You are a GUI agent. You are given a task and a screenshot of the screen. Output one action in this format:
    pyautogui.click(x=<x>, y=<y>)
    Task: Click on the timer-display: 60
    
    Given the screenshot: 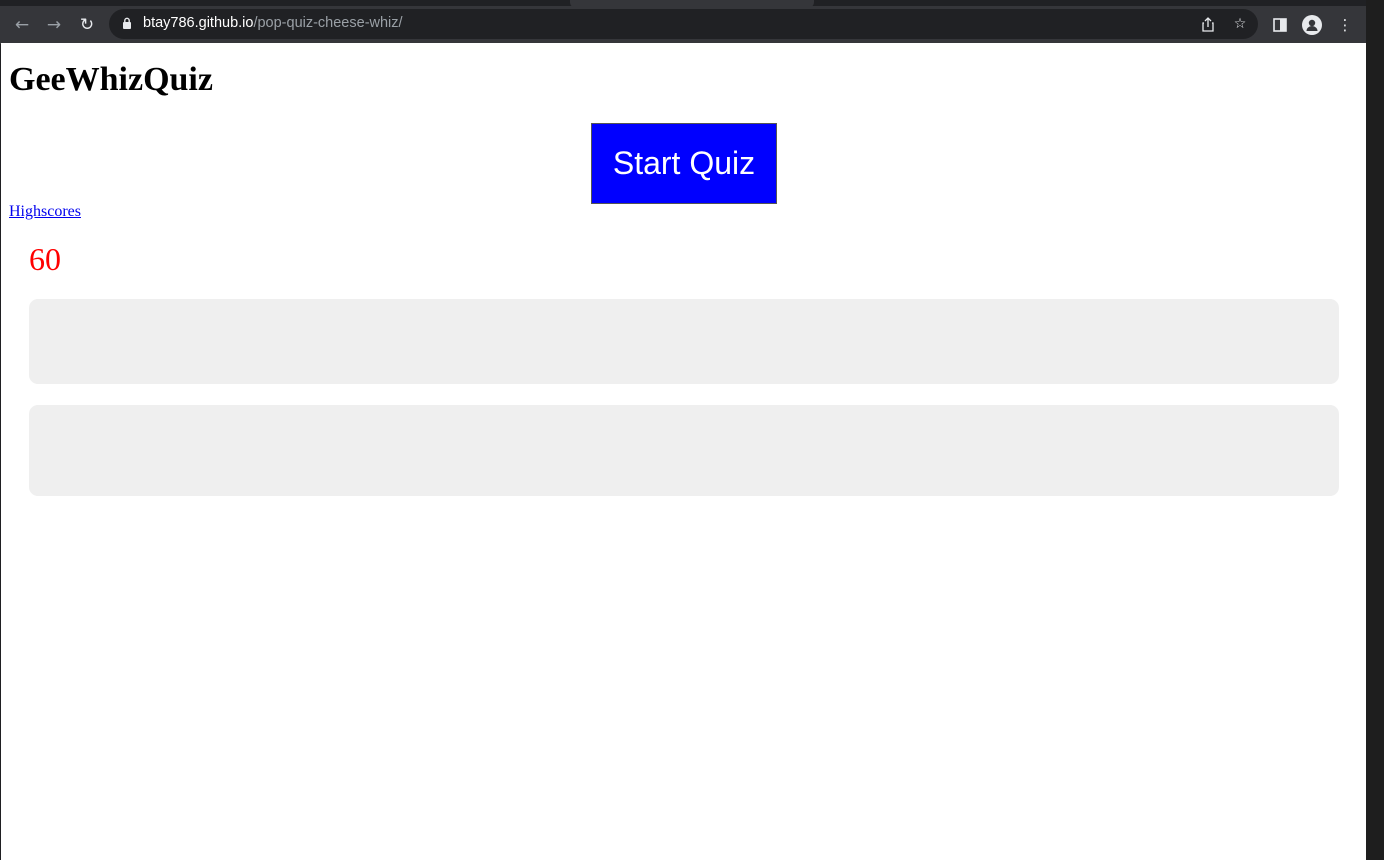 What is the action you would take?
    pyautogui.click(x=45, y=259)
    